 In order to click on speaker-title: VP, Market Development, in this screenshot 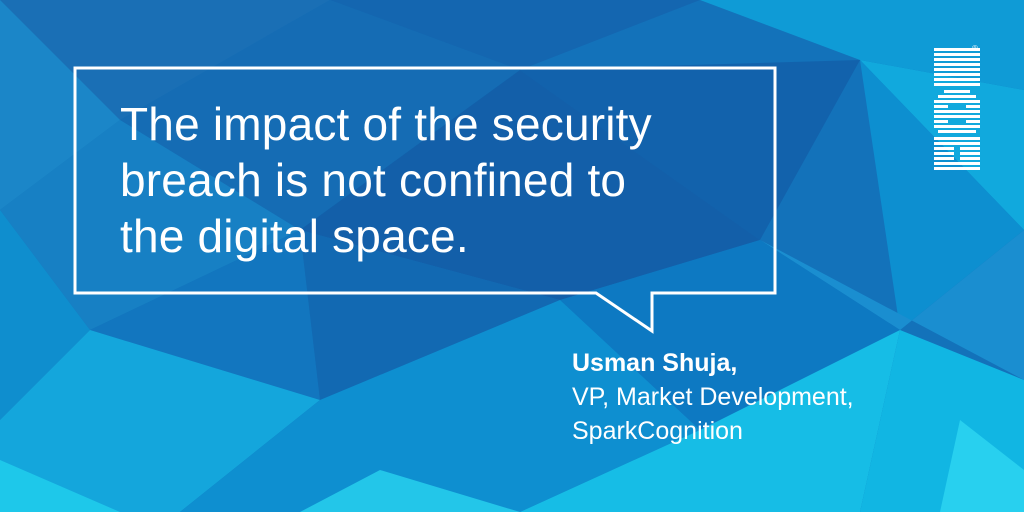, I will do `click(713, 397)`.